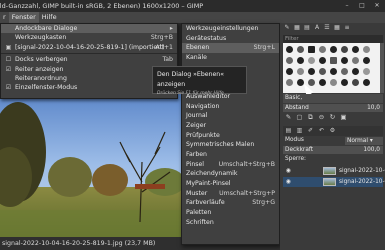 The width and height of the screenshot is (385, 250). I want to click on menu-item-pinsel: Pinsel Umschalt+Strg+B, so click(230, 165).